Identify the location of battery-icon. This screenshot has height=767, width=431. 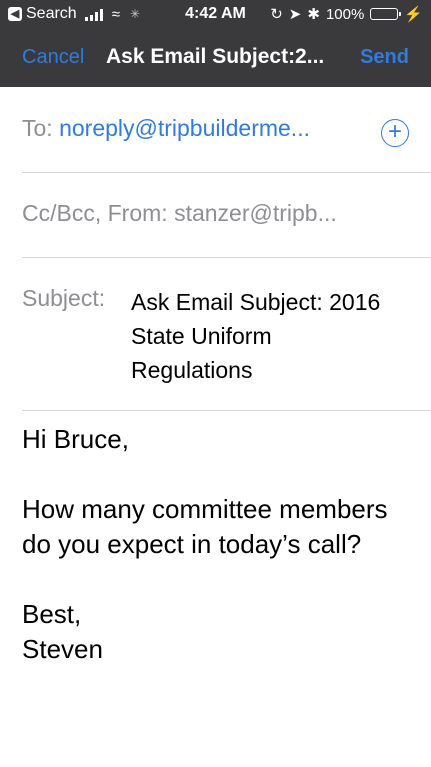
(386, 14).